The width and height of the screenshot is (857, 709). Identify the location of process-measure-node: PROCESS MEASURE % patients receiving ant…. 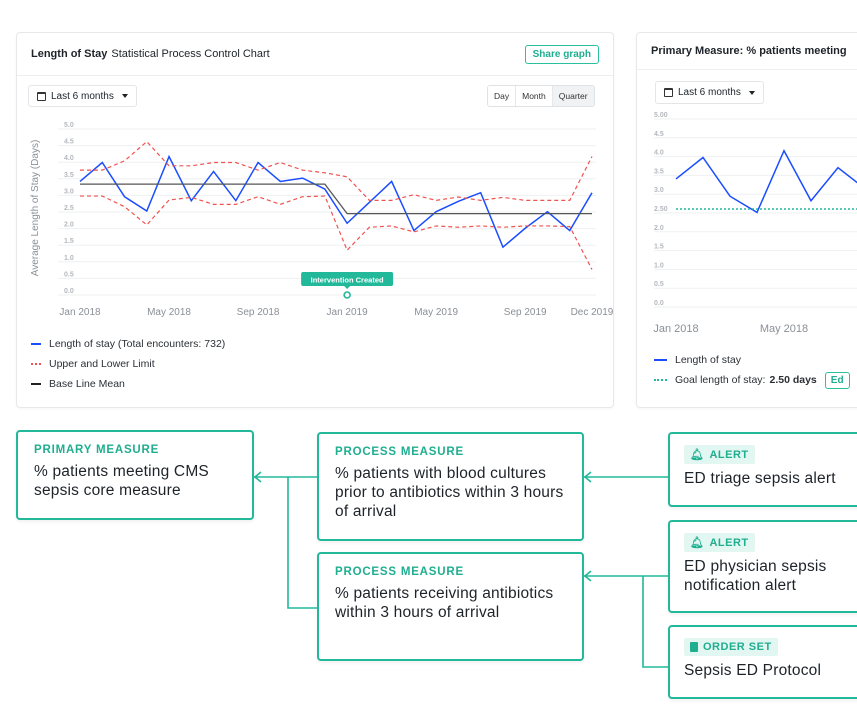
(450, 606).